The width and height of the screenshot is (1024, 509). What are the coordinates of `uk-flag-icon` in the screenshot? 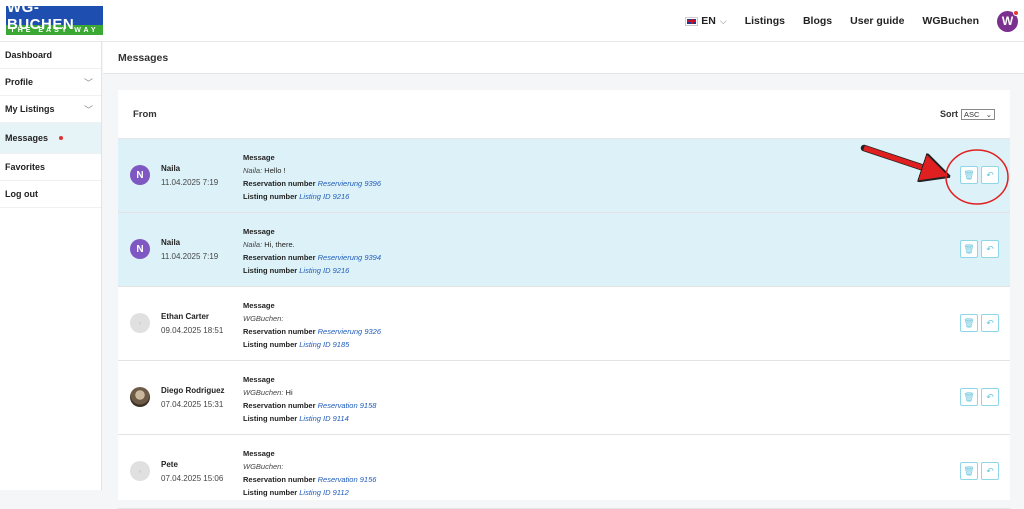 It's located at (692, 21).